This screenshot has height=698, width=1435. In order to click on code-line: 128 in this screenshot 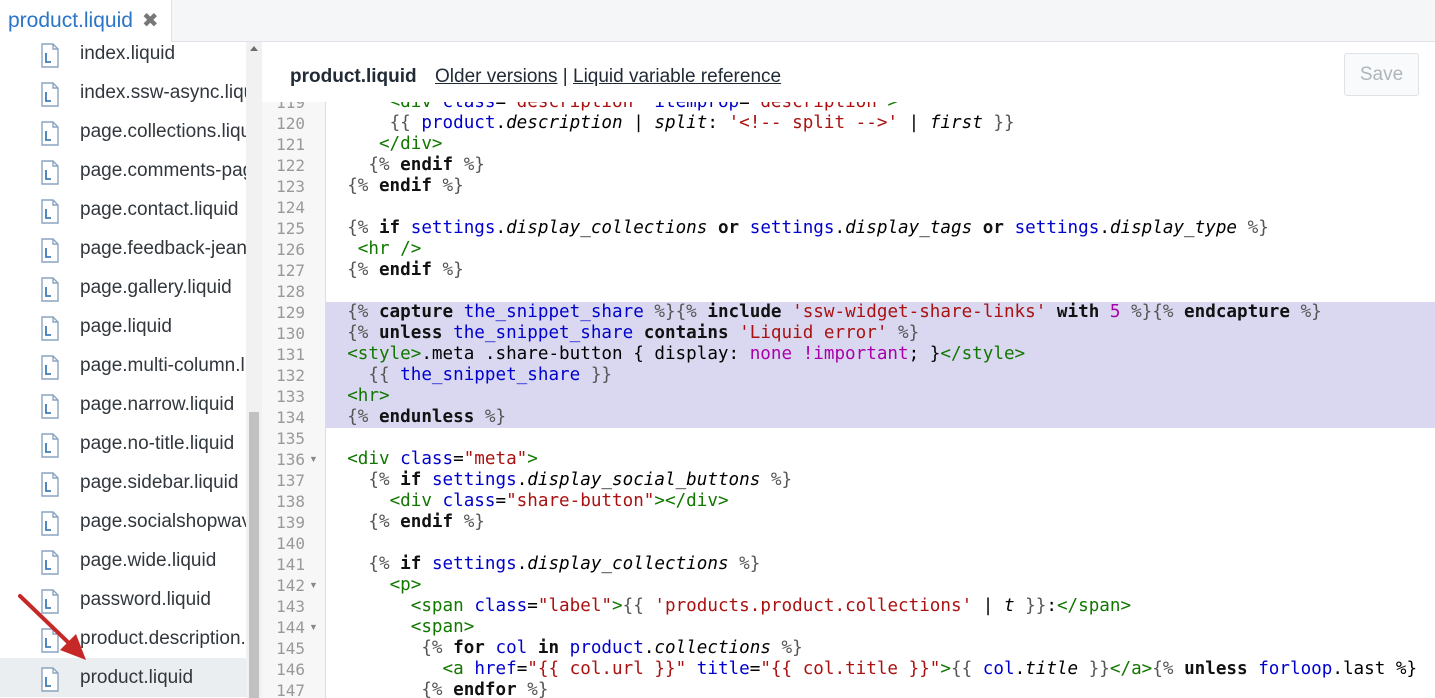, I will do `click(848, 291)`.